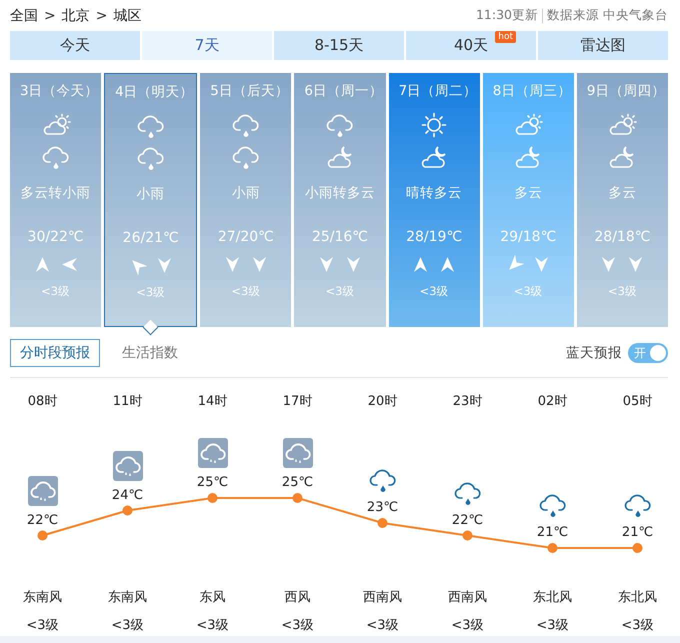  What do you see at coordinates (150, 353) in the screenshot?
I see `sub-tab: 生活指数` at bounding box center [150, 353].